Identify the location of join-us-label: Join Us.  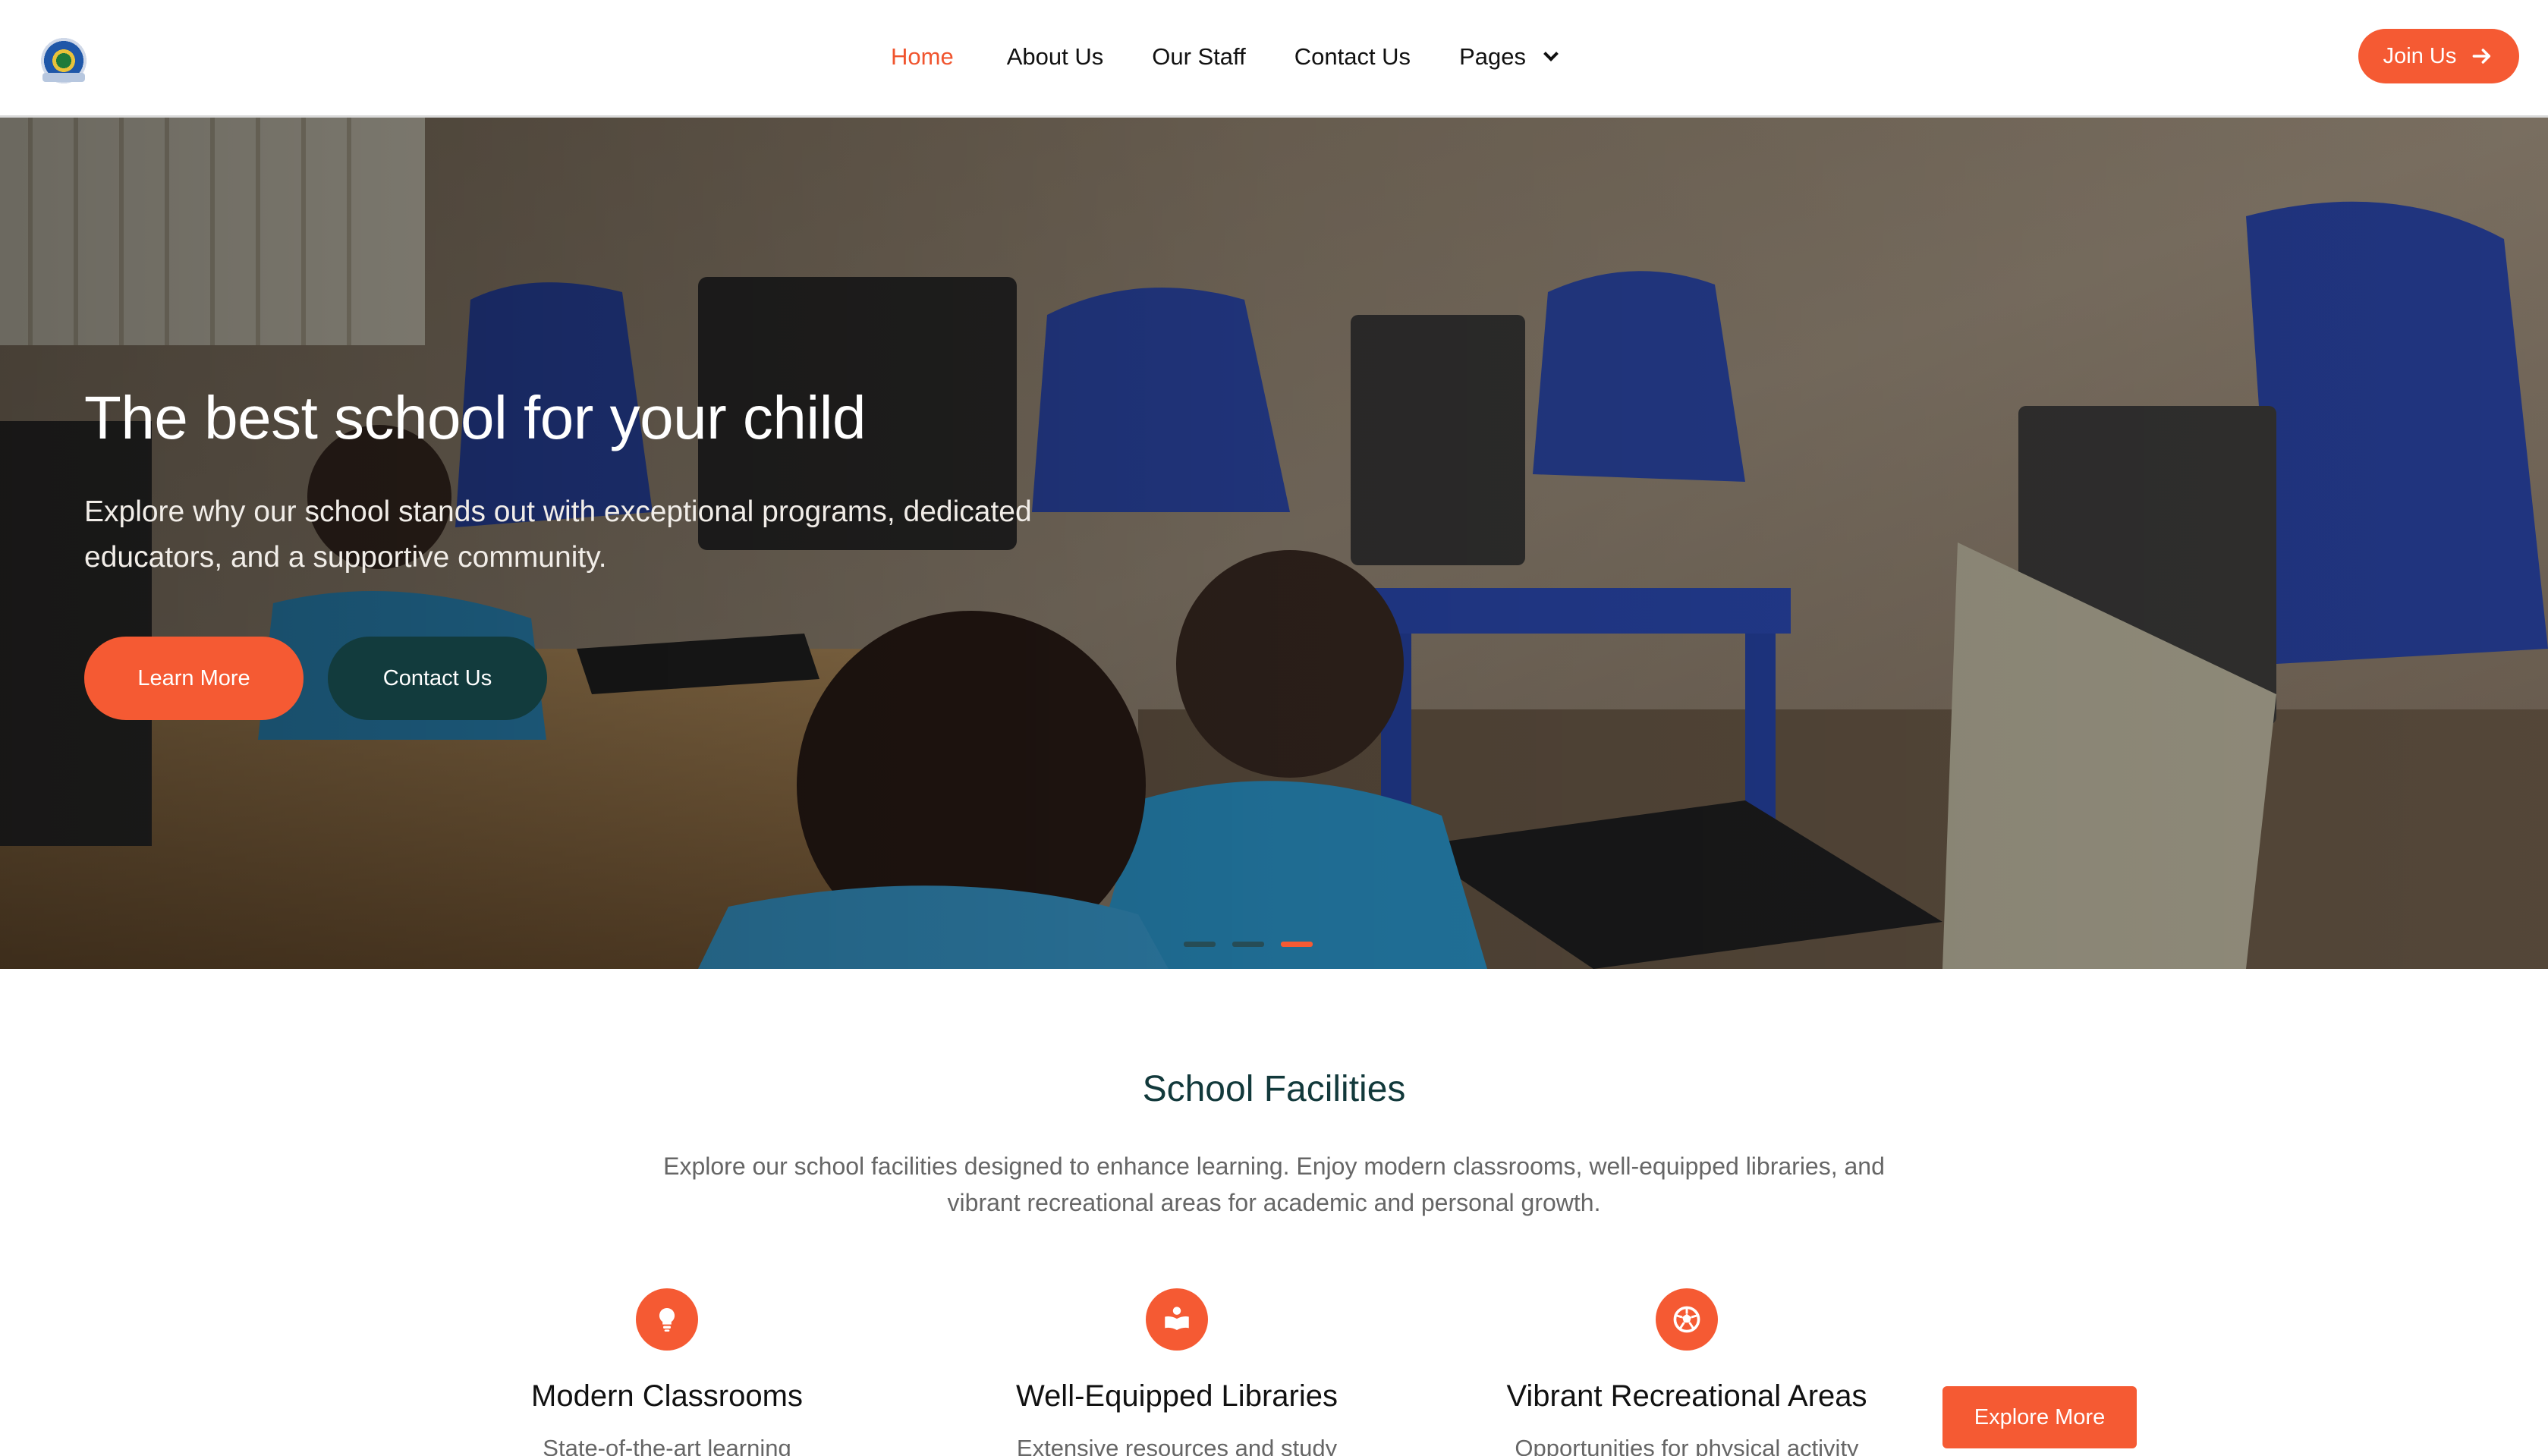
(2420, 55).